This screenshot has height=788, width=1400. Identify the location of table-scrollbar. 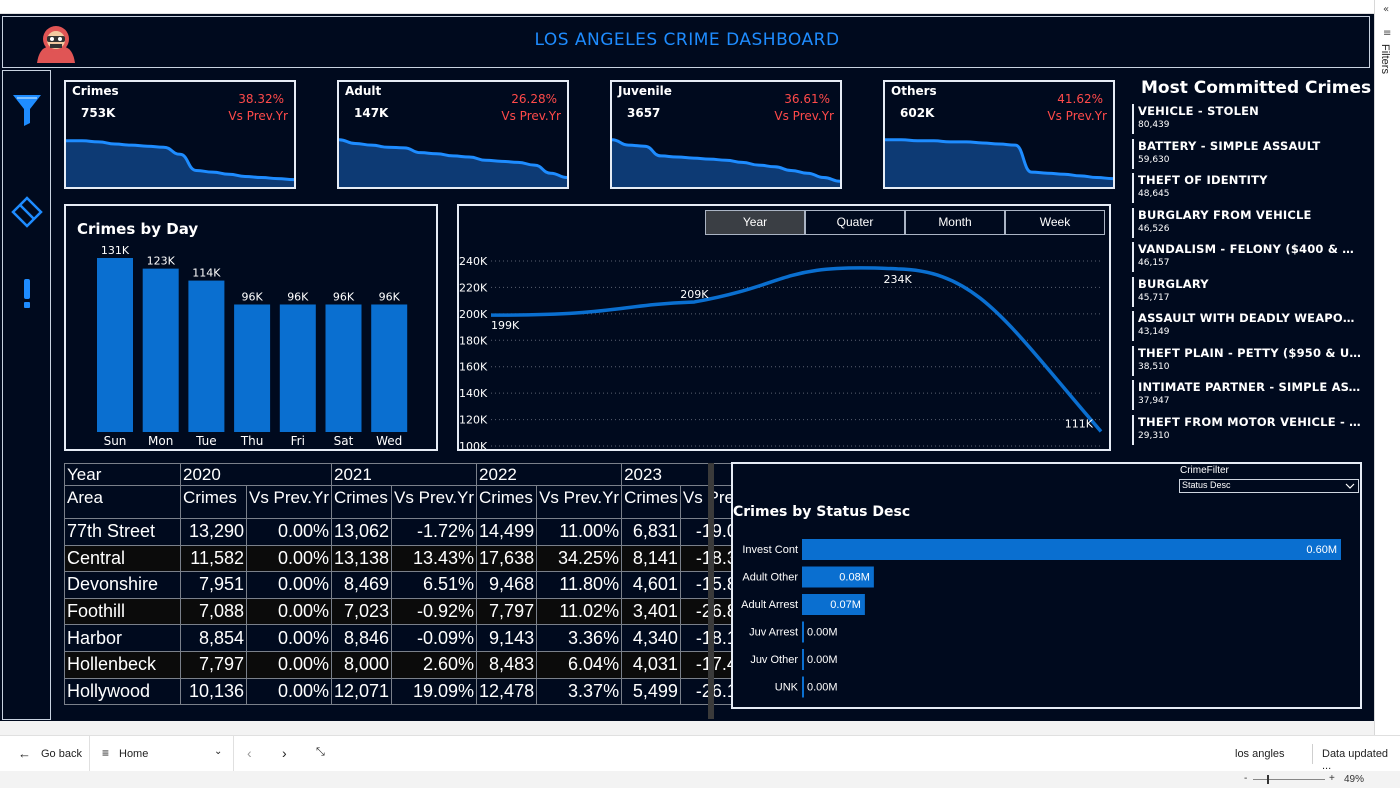
(711, 591).